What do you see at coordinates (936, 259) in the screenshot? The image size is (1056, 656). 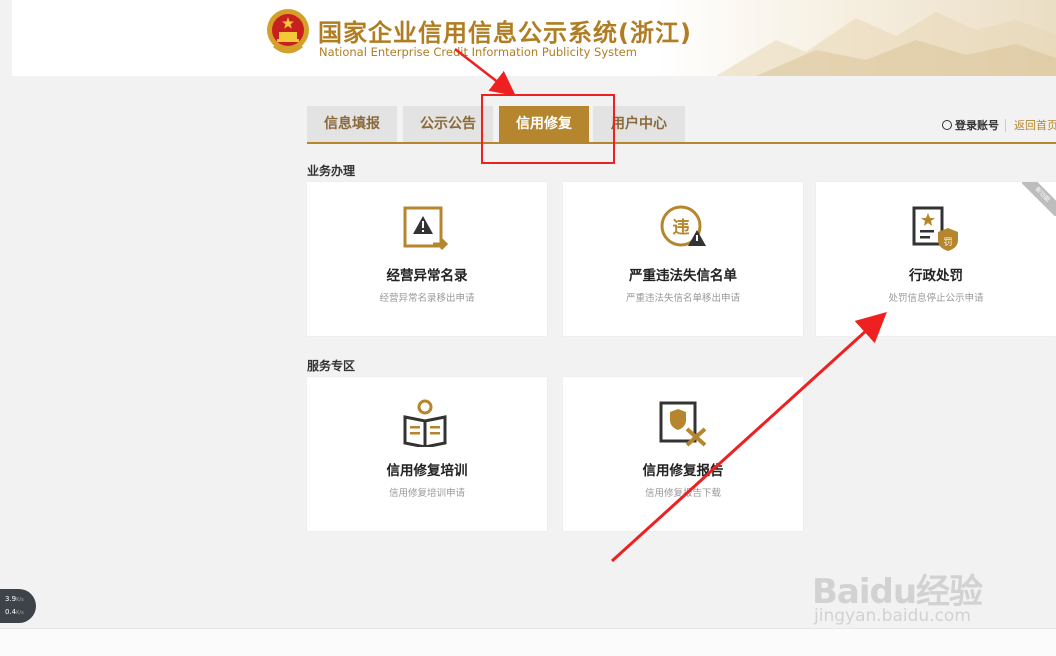 I see `card-administrative-penalty: 新功能 罚 行政处罚 处罚信息停止公示申请` at bounding box center [936, 259].